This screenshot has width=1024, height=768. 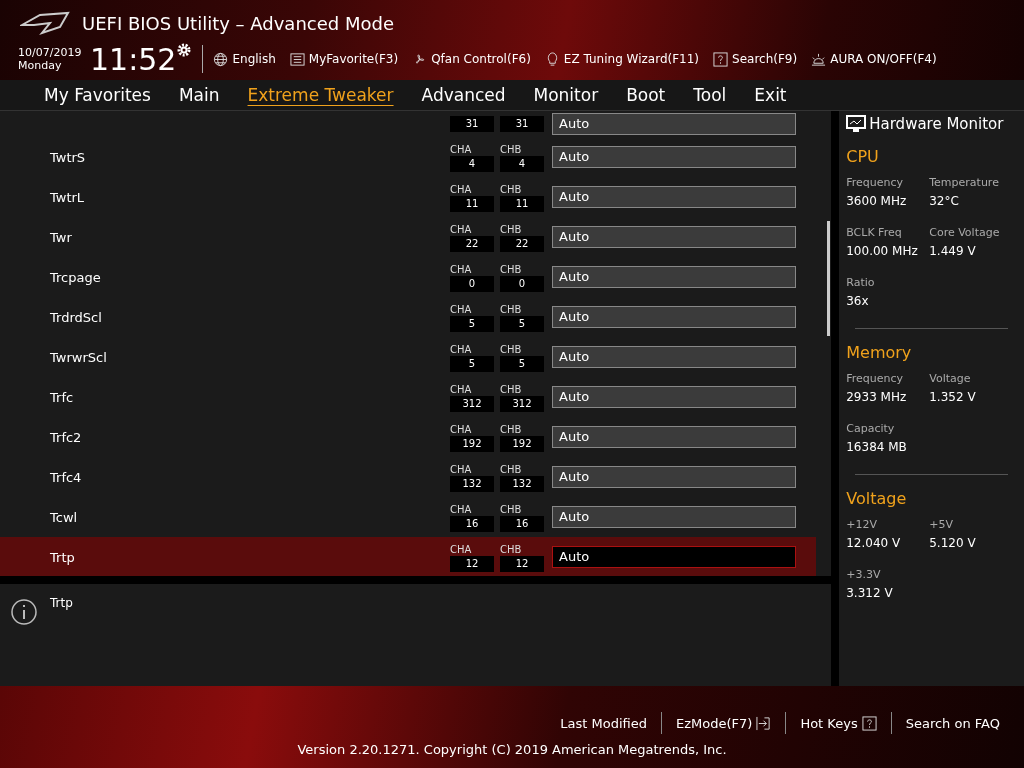 I want to click on stat-label: +12V, so click(x=862, y=524).